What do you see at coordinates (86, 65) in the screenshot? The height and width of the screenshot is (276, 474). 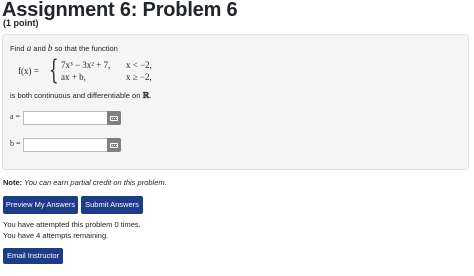 I see `case-1-expression: 7x³ − 3x² + 7,` at bounding box center [86, 65].